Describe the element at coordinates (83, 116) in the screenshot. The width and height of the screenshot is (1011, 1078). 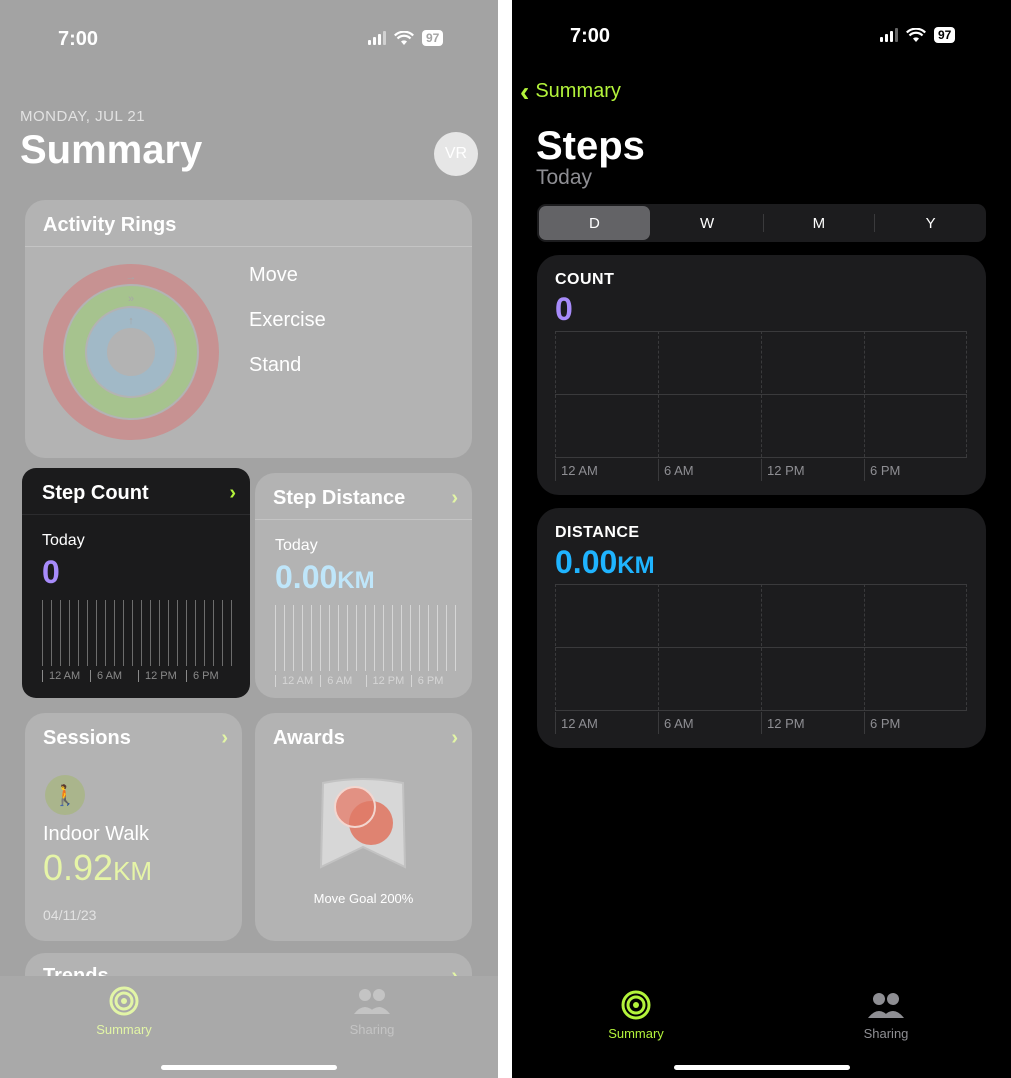
I see `date-label: MONDAY, JUL 21` at that location.